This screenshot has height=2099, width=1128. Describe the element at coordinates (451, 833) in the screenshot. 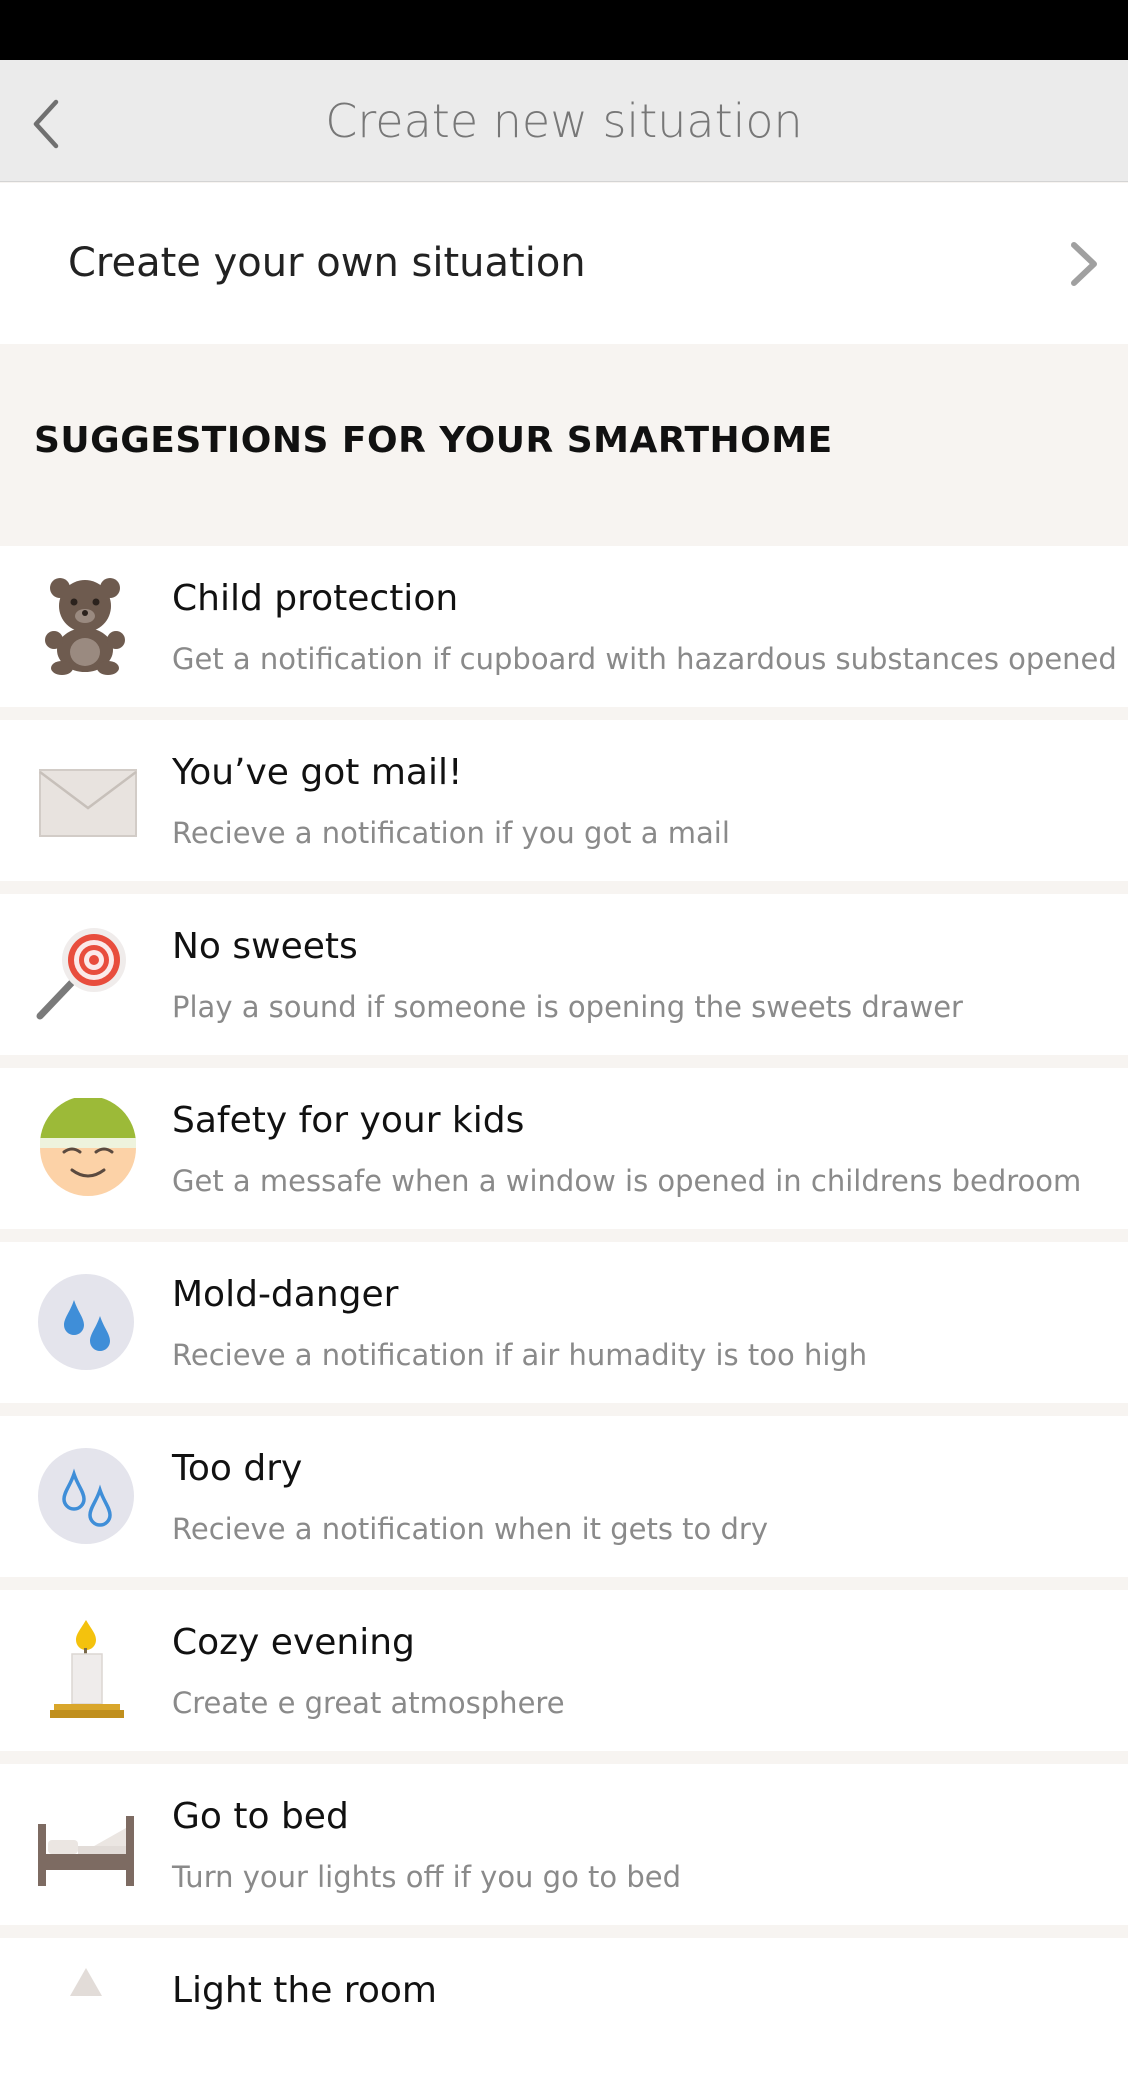

I see `suggestion-description: Recieve a notification if you got a mail` at that location.